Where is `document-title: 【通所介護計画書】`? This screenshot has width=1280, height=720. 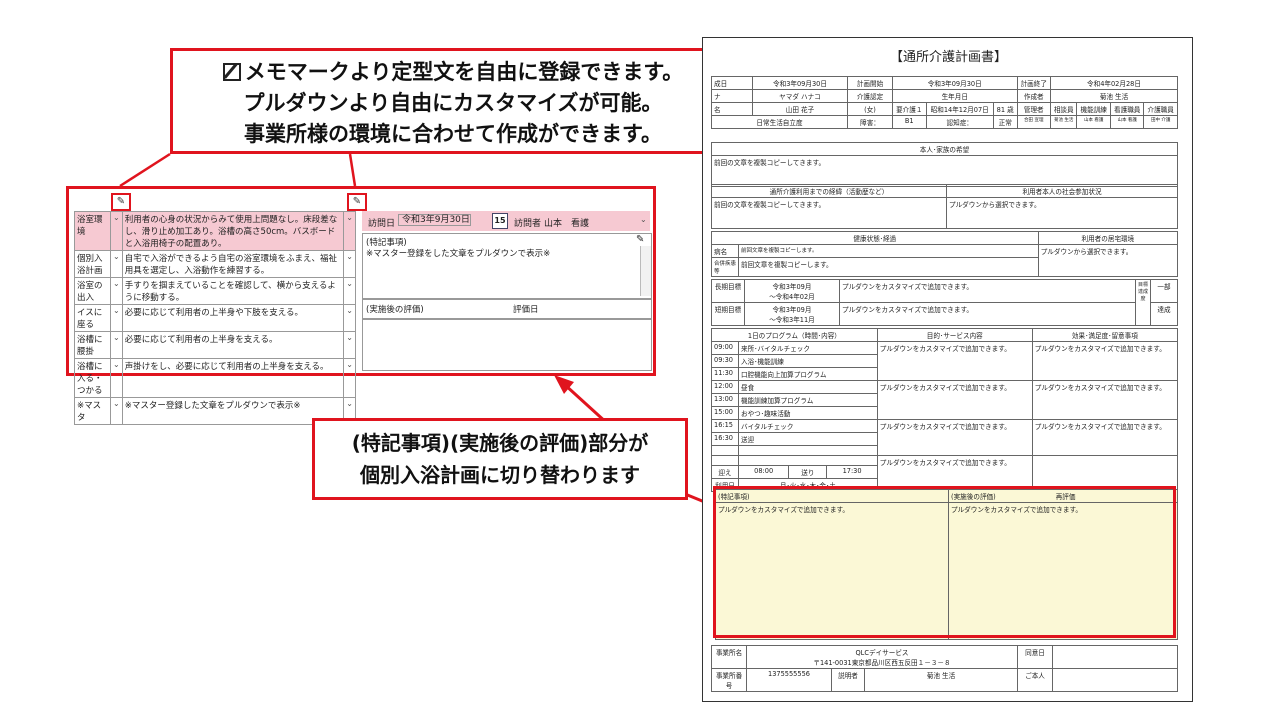
document-title: 【通所介護計画書】 is located at coordinates (948, 57).